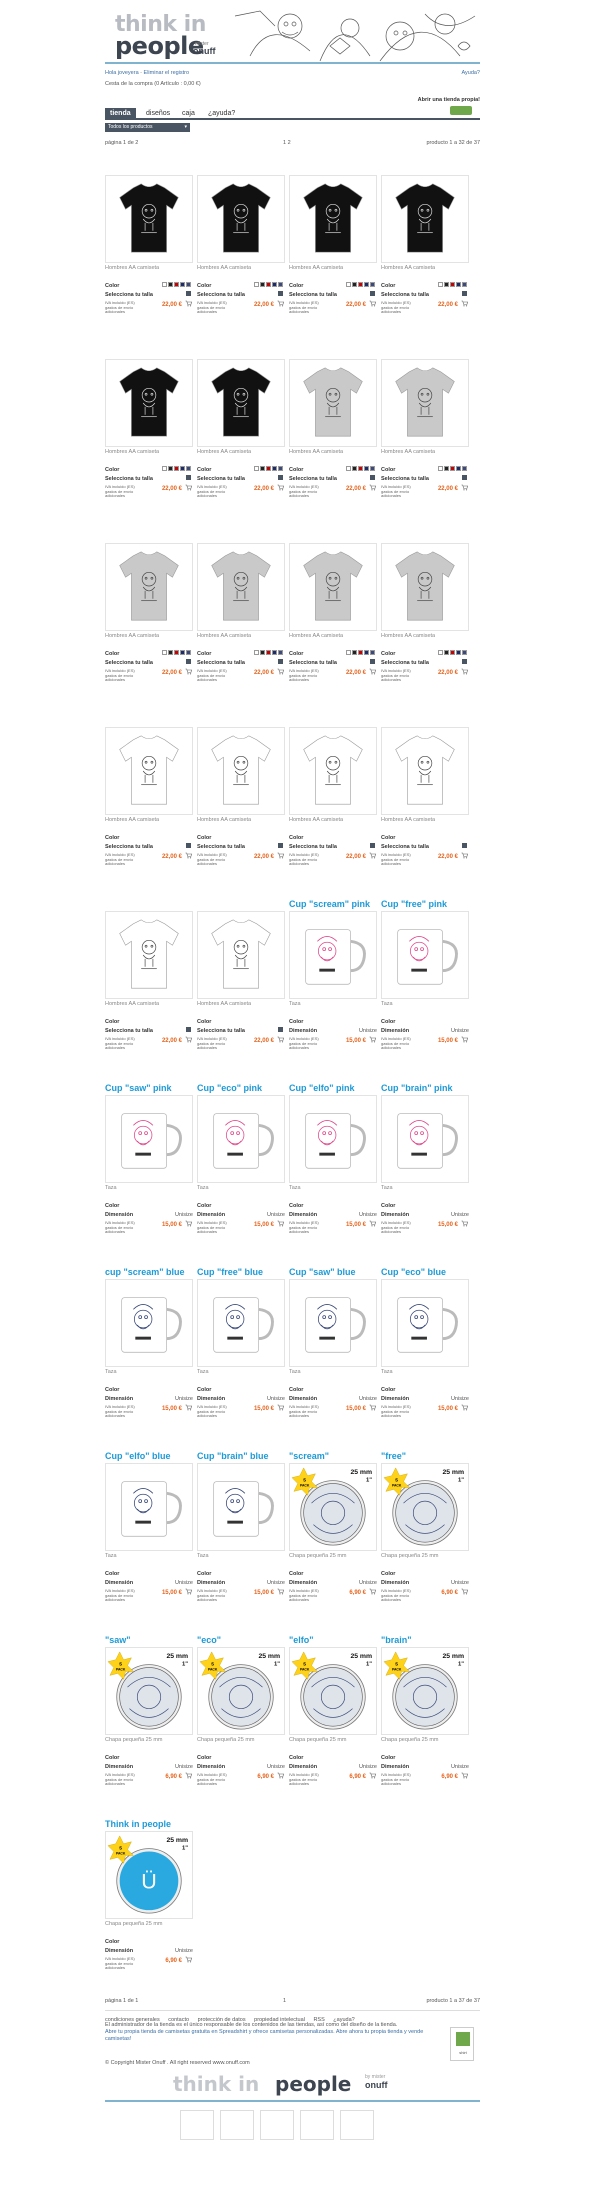 The width and height of the screenshot is (600, 2206). Describe the element at coordinates (229, 1088) in the screenshot. I see `product-title: Cup "eco" pink` at that location.